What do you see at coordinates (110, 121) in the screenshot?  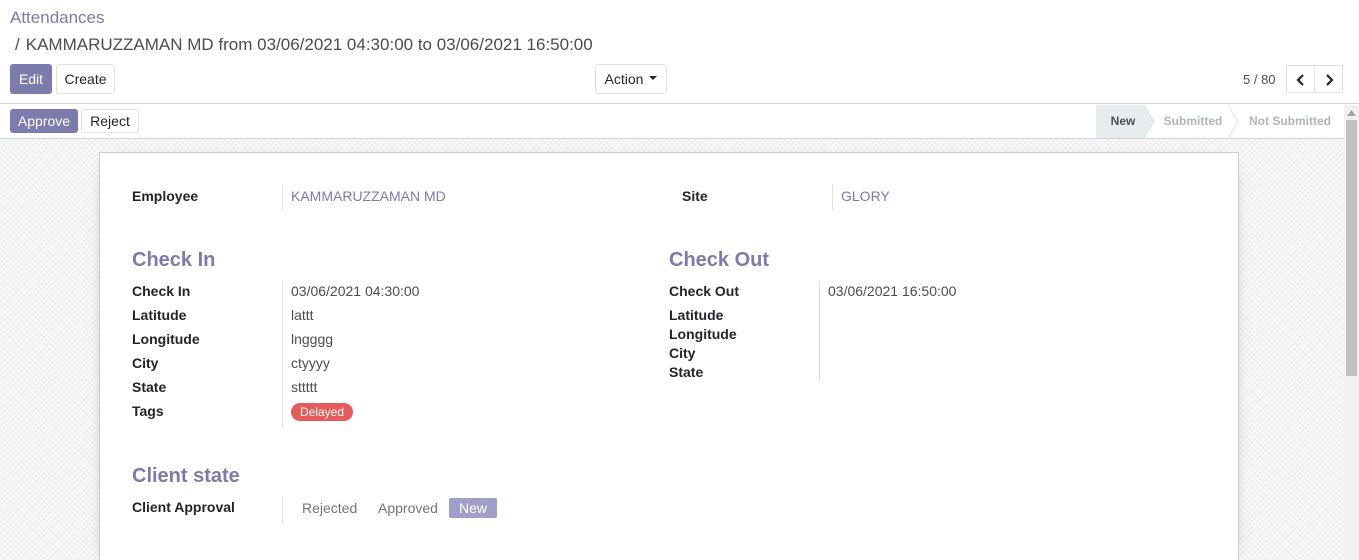 I see `reject-button: Reject` at bounding box center [110, 121].